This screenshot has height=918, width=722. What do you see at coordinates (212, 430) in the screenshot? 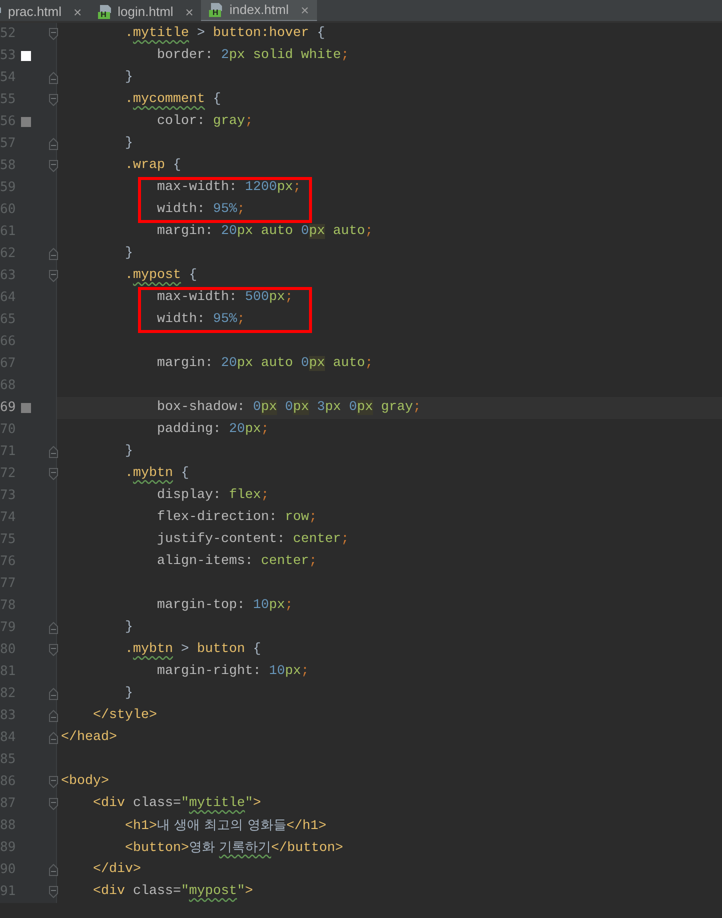
I see `code-line: padding: 20px;` at bounding box center [212, 430].